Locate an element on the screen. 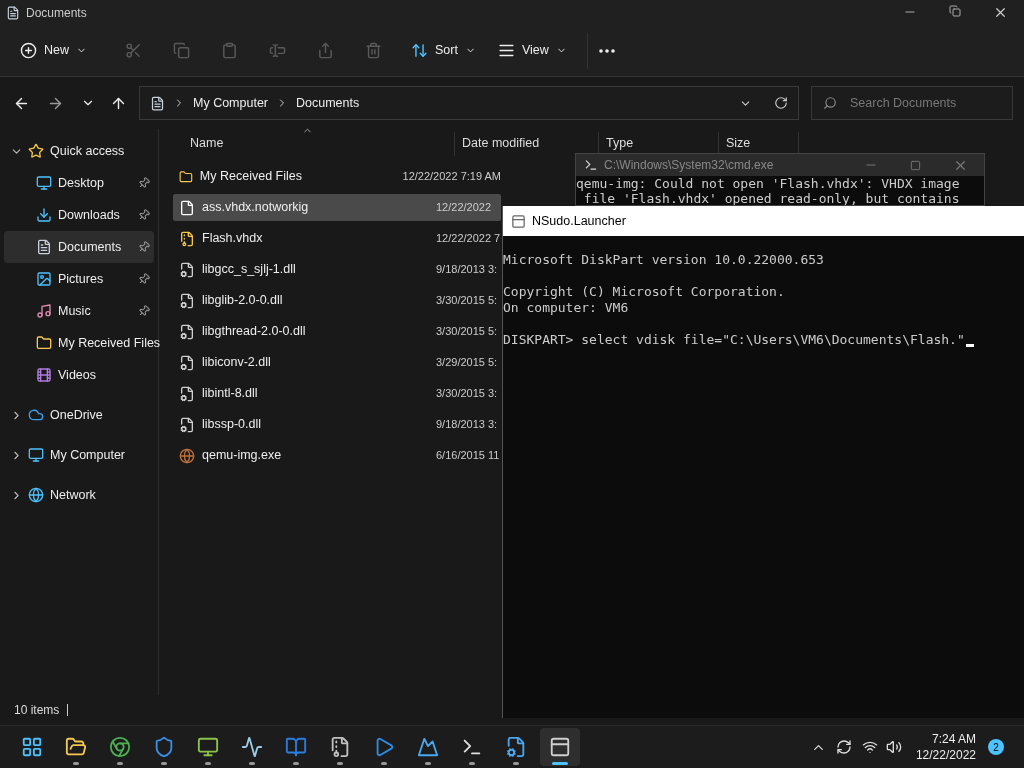 This screenshot has height=768, width=1024. volume-icon is located at coordinates (893, 747).